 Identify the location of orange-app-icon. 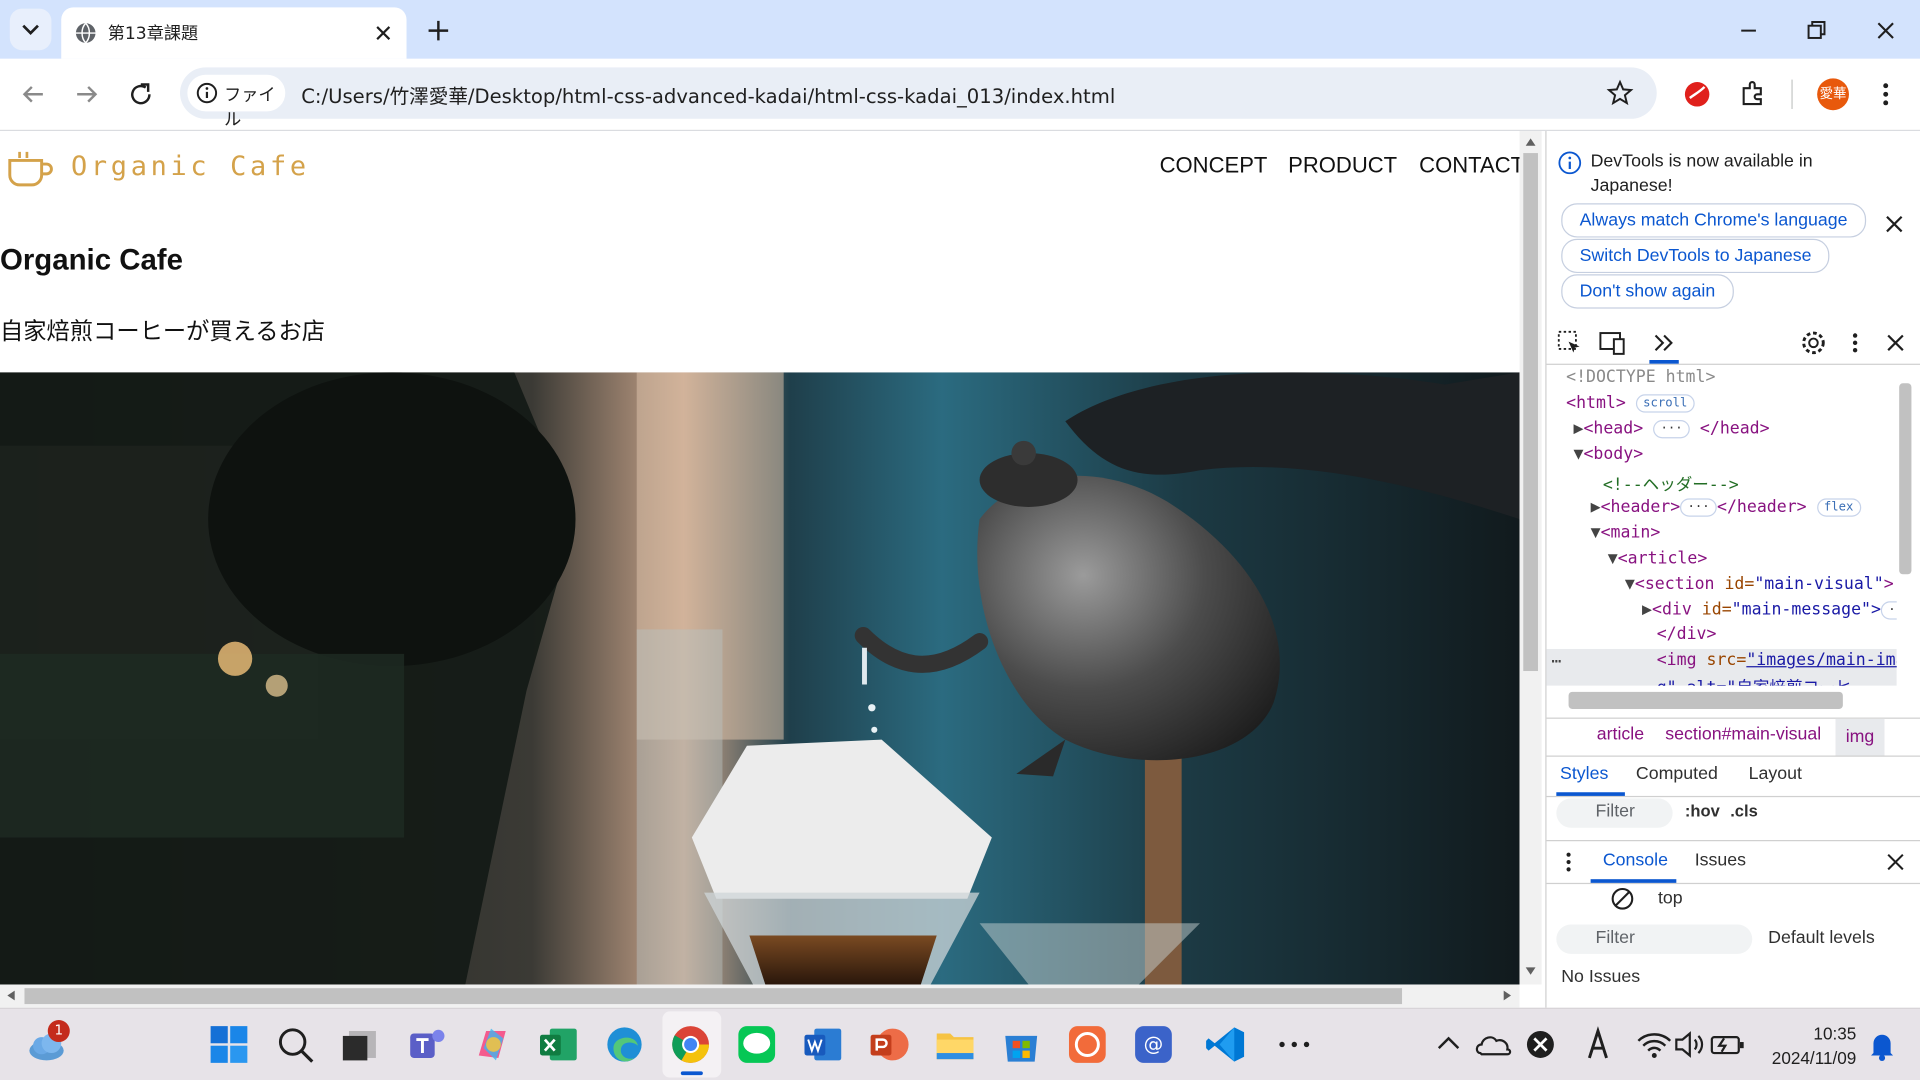
(1088, 1045).